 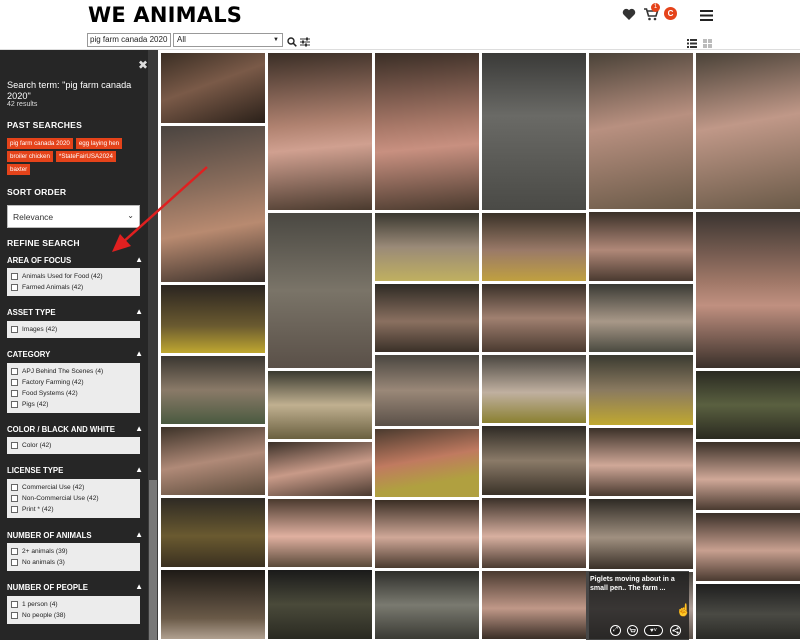 I want to click on cart-icon, so click(x=632, y=630).